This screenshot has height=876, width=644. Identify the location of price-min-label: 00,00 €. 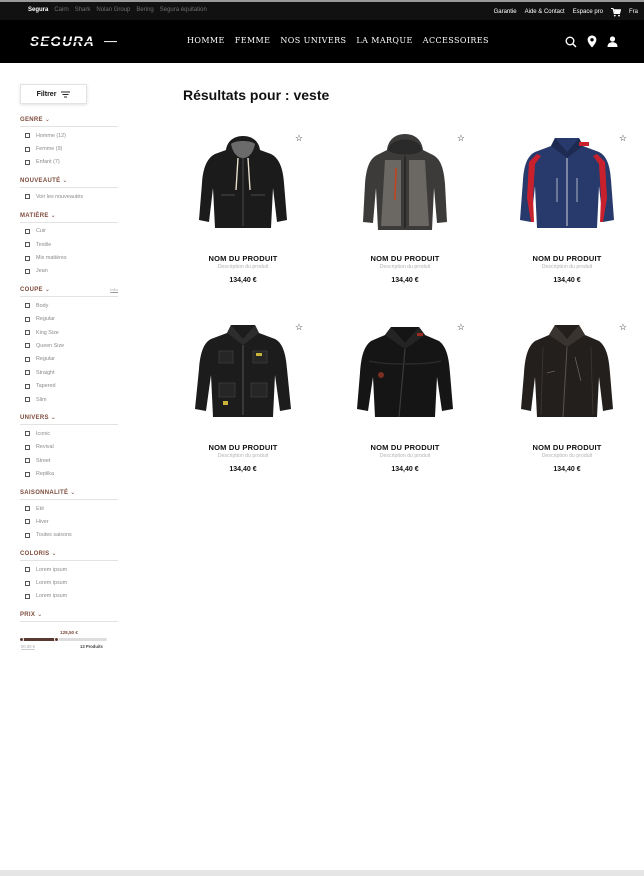
(28, 647).